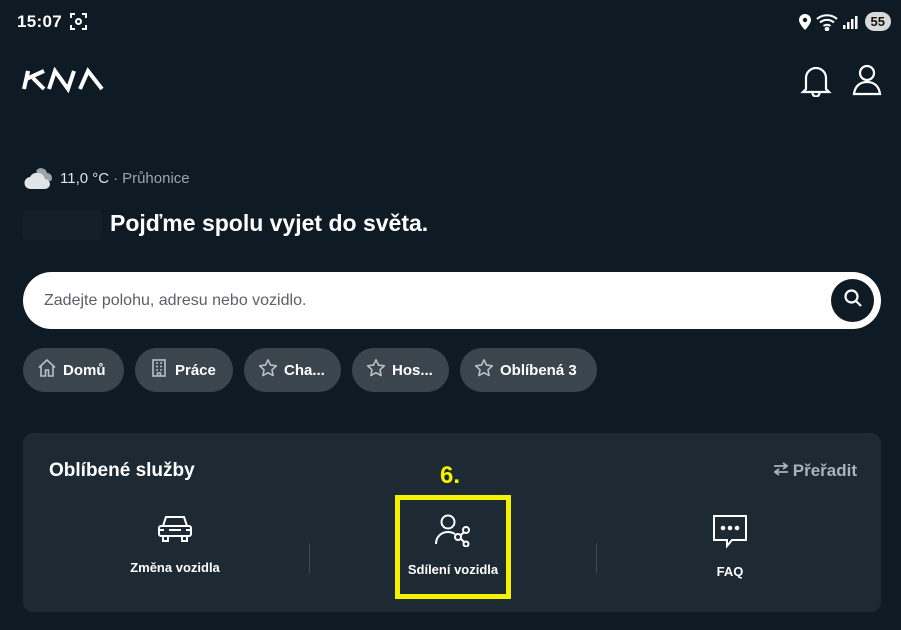  Describe the element at coordinates (453, 547) in the screenshot. I see `annotation-highlight-box` at that location.